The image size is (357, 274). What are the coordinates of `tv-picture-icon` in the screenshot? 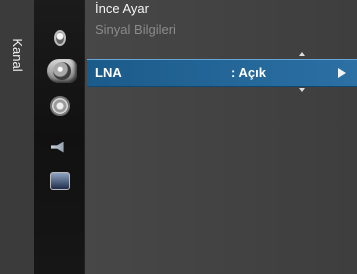 It's located at (60, 181).